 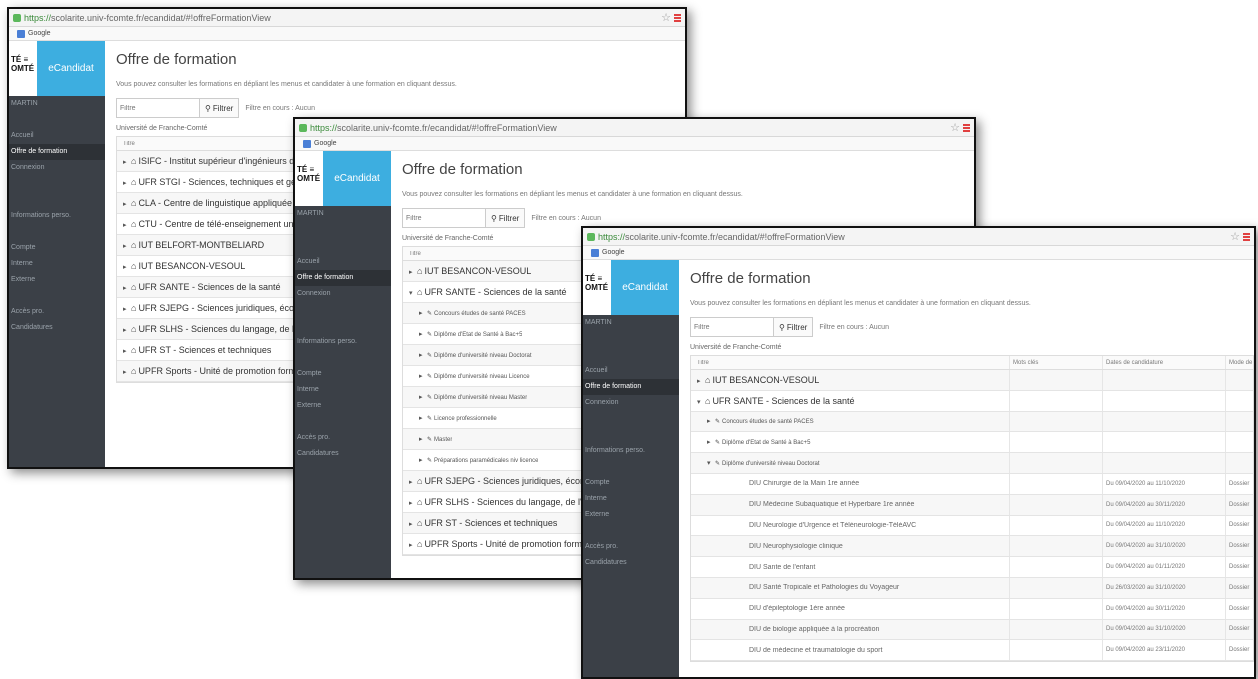 What do you see at coordinates (850, 546) in the screenshot?
I see `row-title: DIU Neurophysiologie clinique` at bounding box center [850, 546].